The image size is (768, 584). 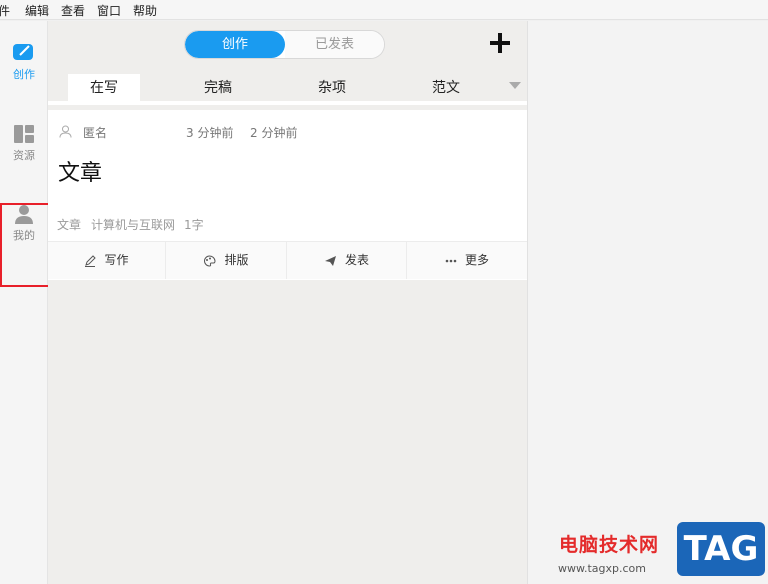 I want to click on write-button: 写作, so click(x=107, y=260).